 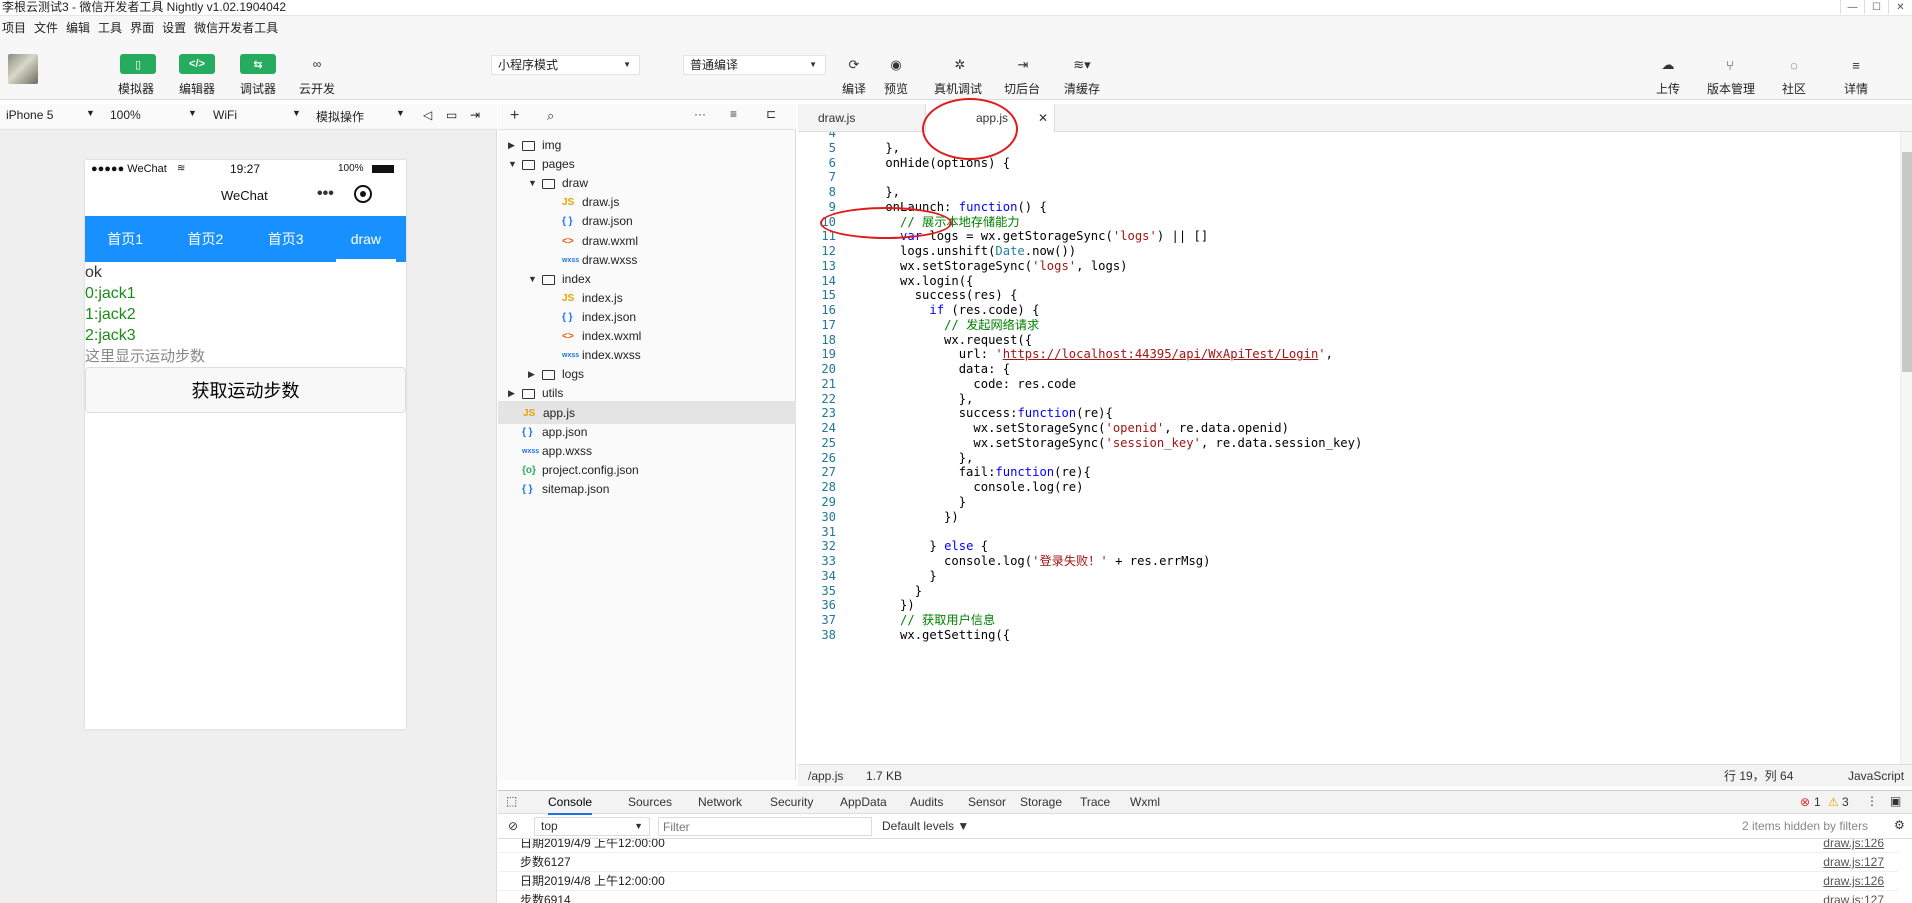 What do you see at coordinates (854, 88) in the screenshot?
I see `compile-label: 编译` at bounding box center [854, 88].